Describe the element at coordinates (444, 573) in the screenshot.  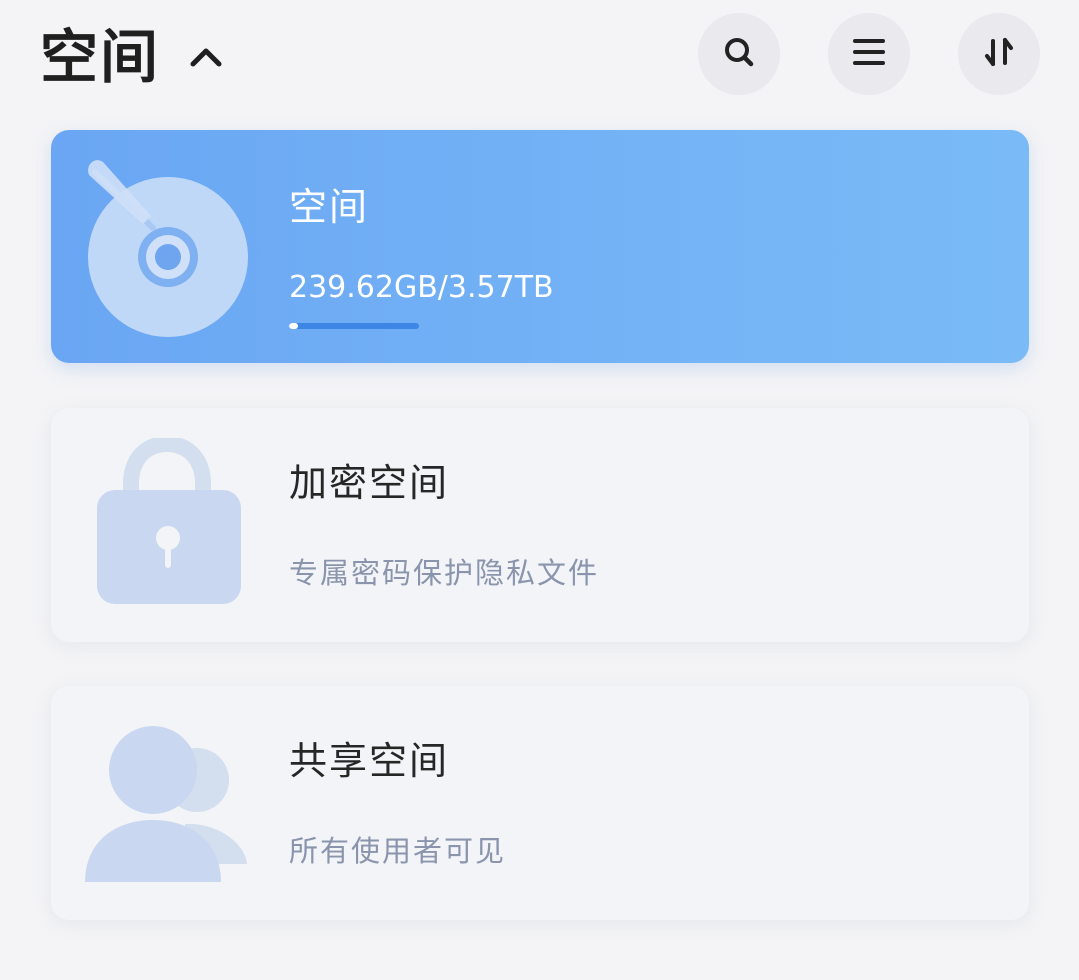
I see `encrypted-space-subtitle: 专属密码保护隐私文件` at that location.